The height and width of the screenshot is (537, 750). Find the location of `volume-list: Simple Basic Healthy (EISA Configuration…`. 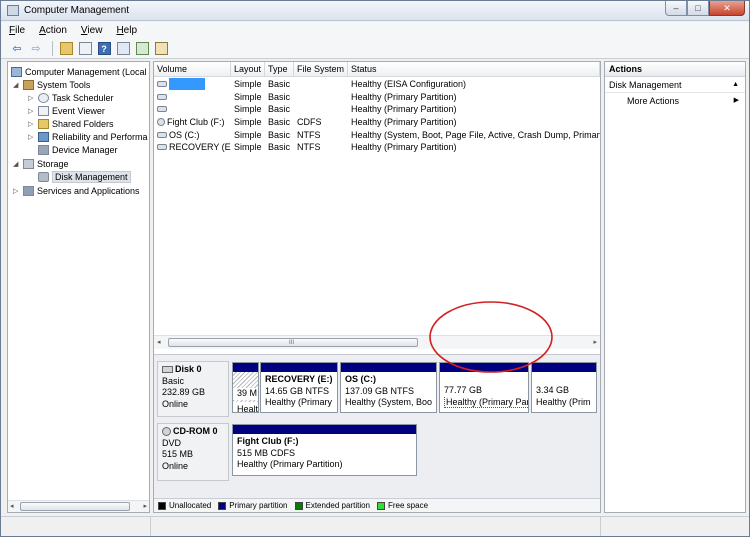

volume-list: Simple Basic Healthy (EISA Configuration… is located at coordinates (377, 116).